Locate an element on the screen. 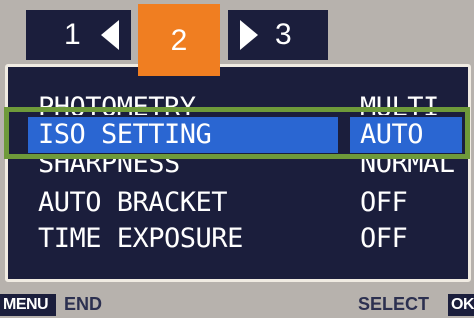 The width and height of the screenshot is (474, 318). menu-row-name: TIME EXPOSURE is located at coordinates (140, 238).